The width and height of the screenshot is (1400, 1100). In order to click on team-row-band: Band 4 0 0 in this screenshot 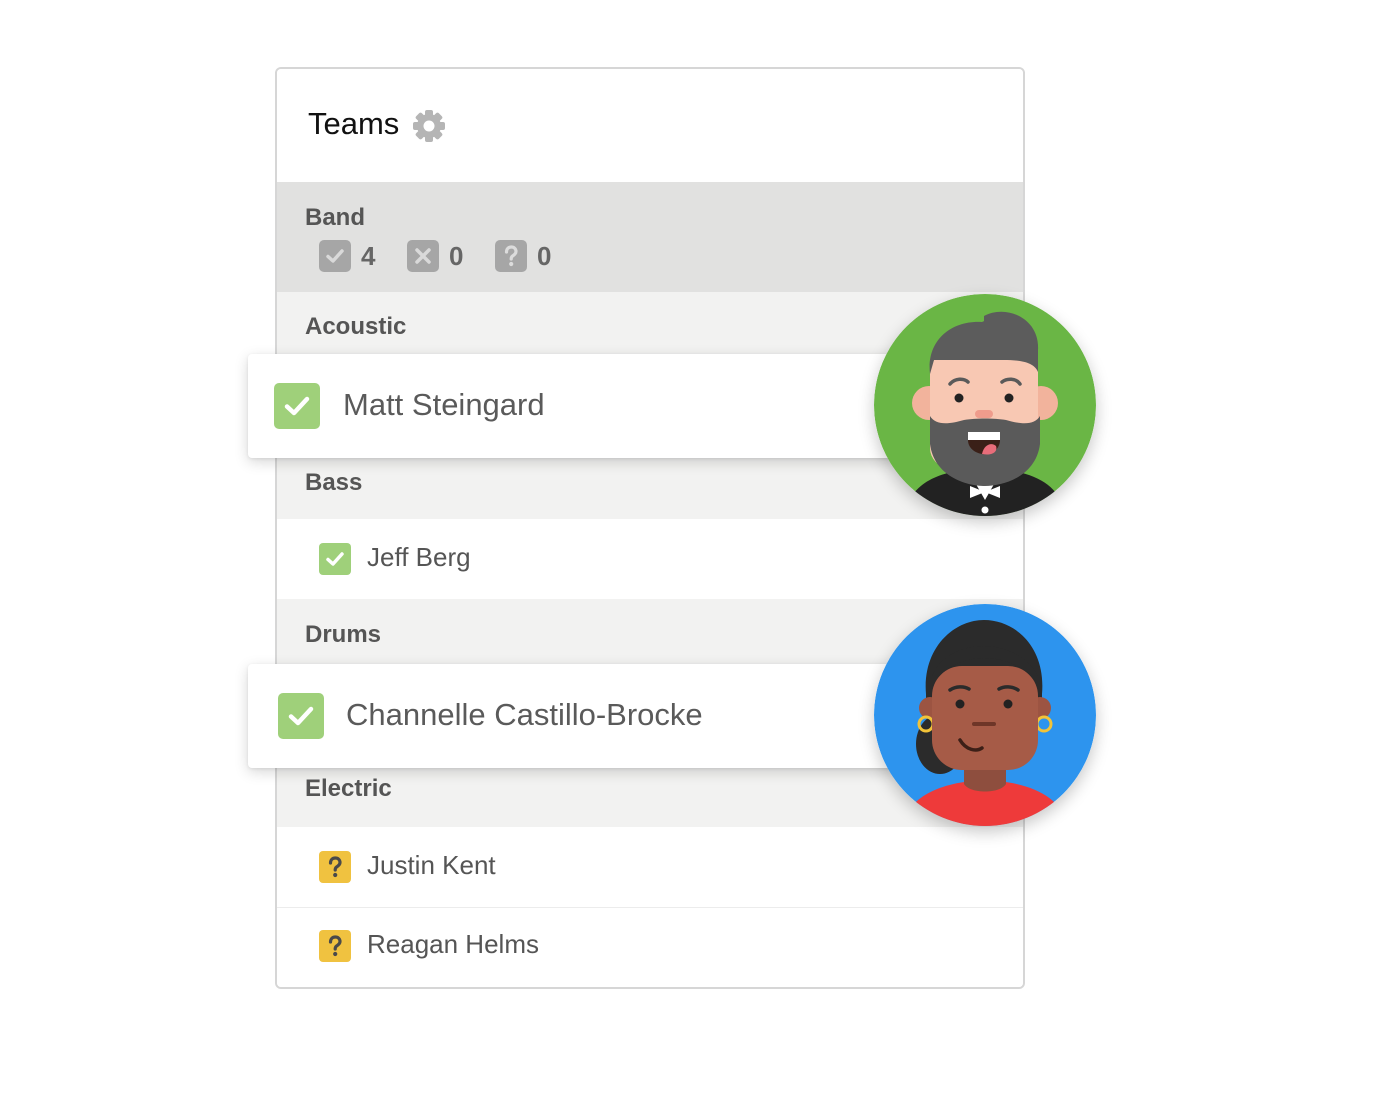, I will do `click(650, 237)`.